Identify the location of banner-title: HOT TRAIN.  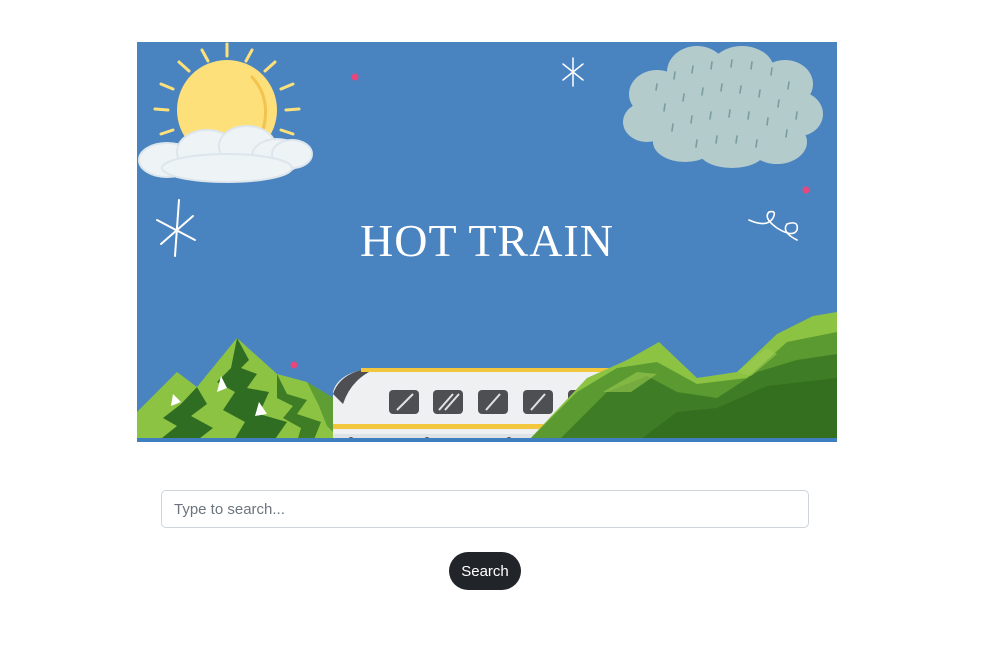
(487, 240).